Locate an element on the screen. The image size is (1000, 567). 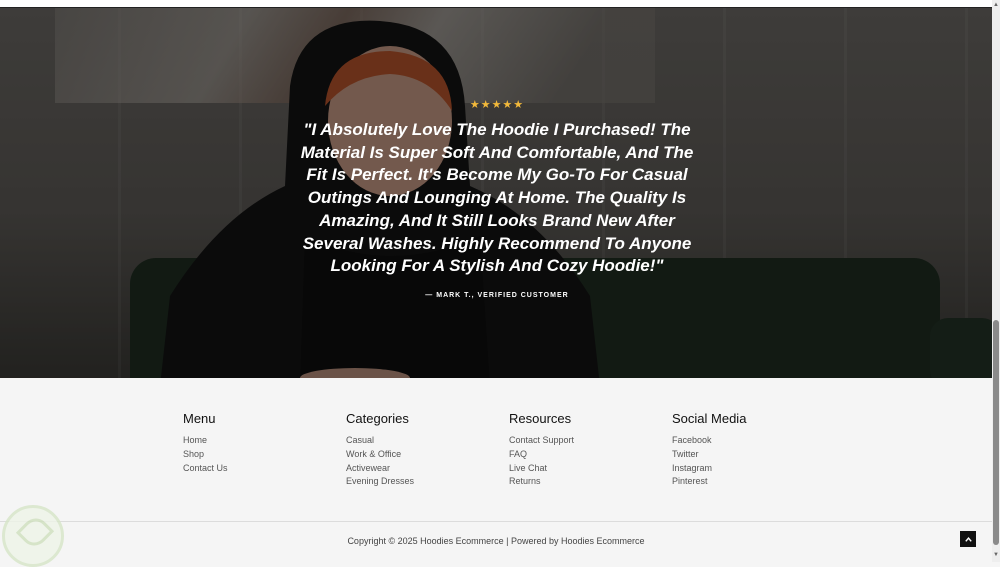
footer-link-home: Home is located at coordinates (205, 441).